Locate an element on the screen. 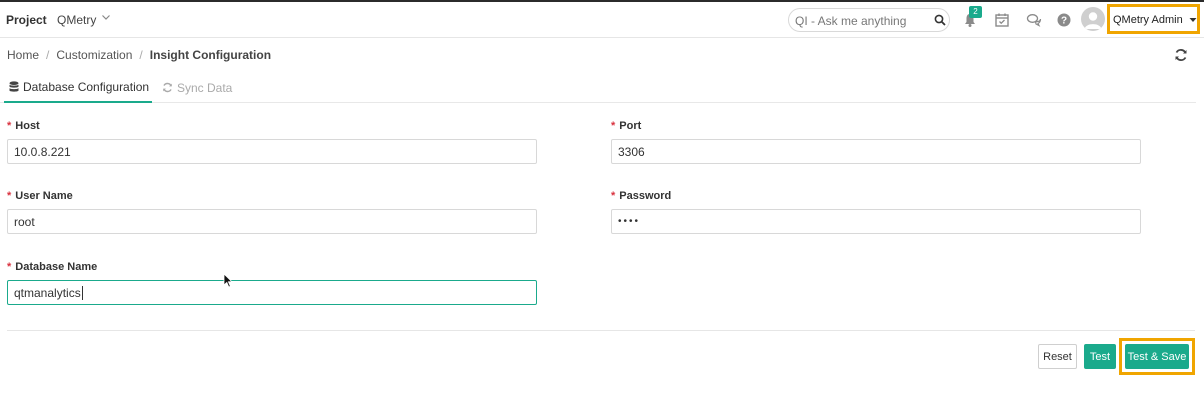 The image size is (1204, 413). user-menu: QMetry Admin is located at coordinates (1153, 19).